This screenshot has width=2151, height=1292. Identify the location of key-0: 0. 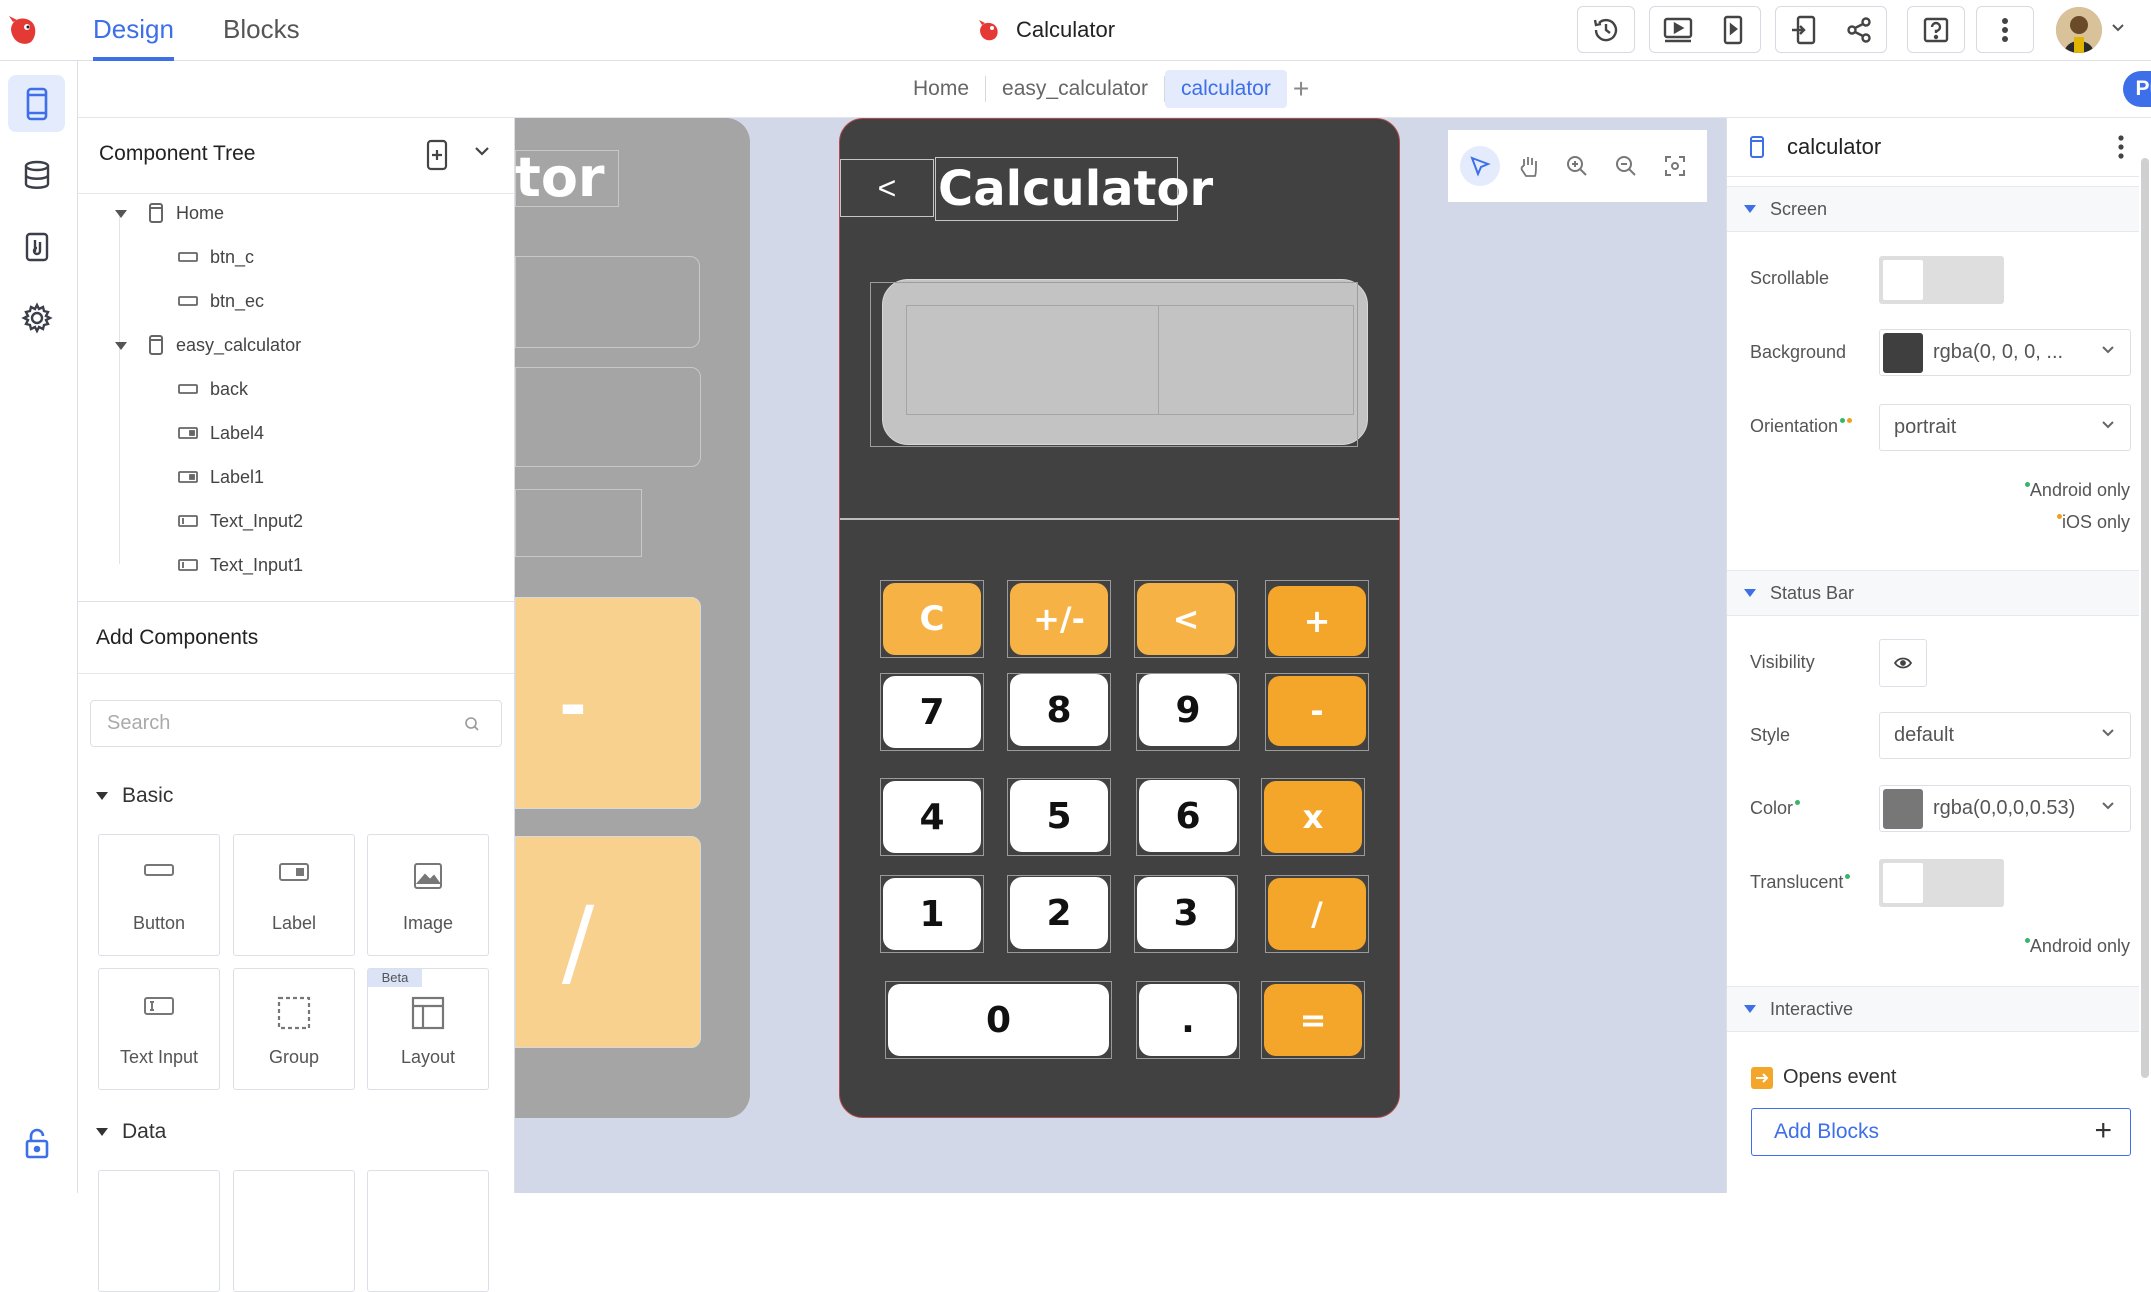
(998, 1020).